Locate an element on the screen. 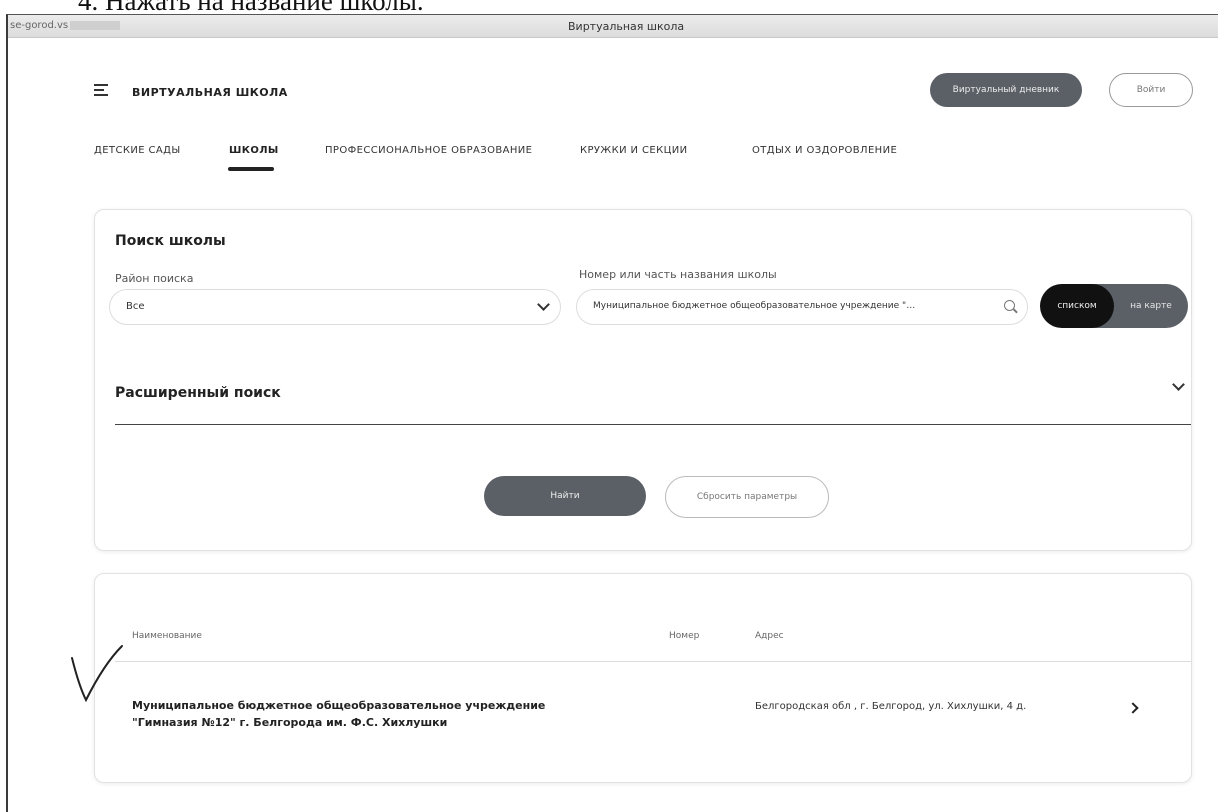 This screenshot has width=1222, height=812. address-url: se-gorod.vs is located at coordinates (65, 25).